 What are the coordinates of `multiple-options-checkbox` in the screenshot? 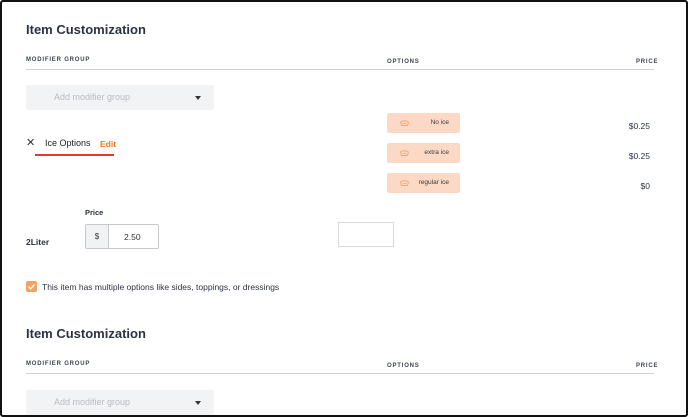 It's located at (31, 286).